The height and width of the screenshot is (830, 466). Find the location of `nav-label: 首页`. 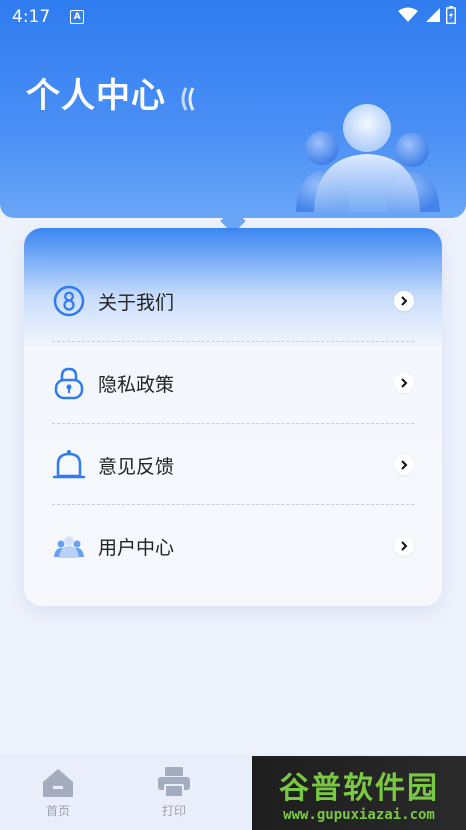

nav-label: 首页 is located at coordinates (57, 810).